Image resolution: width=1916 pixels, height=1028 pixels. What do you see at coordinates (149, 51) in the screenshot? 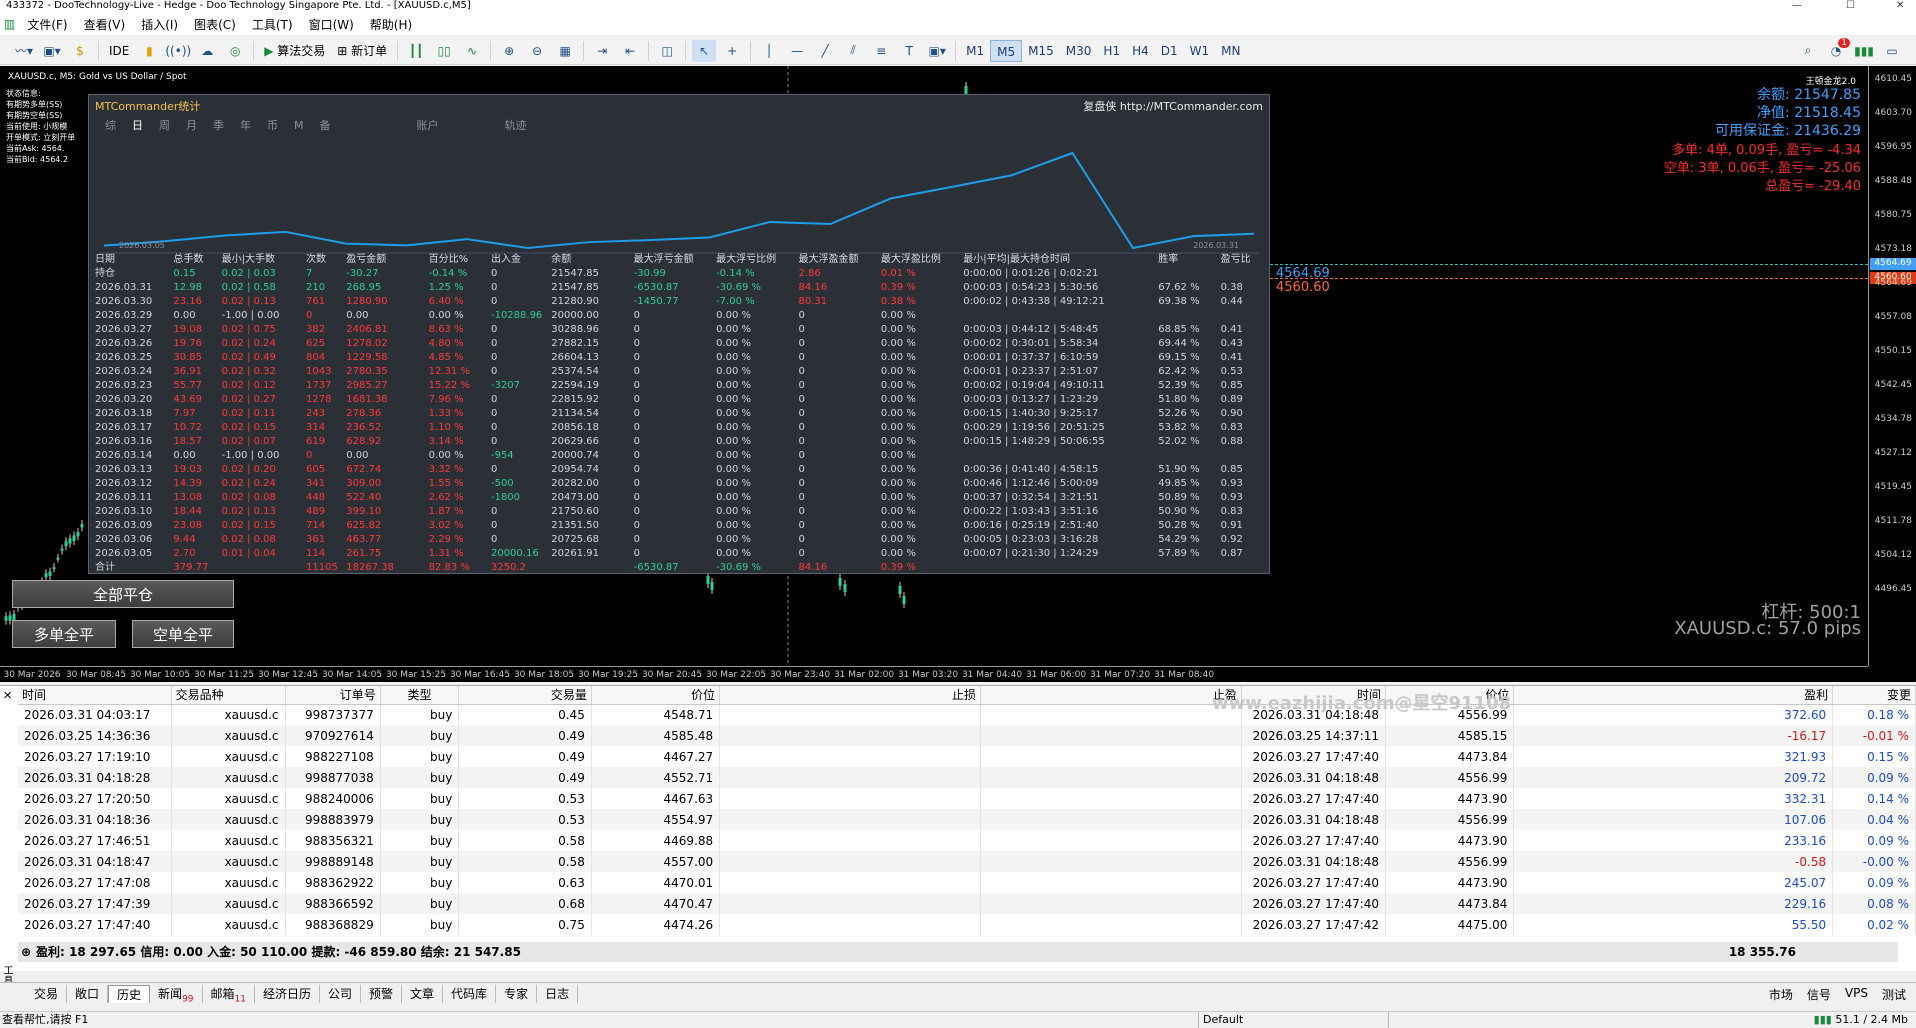
I see `lock-icon: ▮` at bounding box center [149, 51].